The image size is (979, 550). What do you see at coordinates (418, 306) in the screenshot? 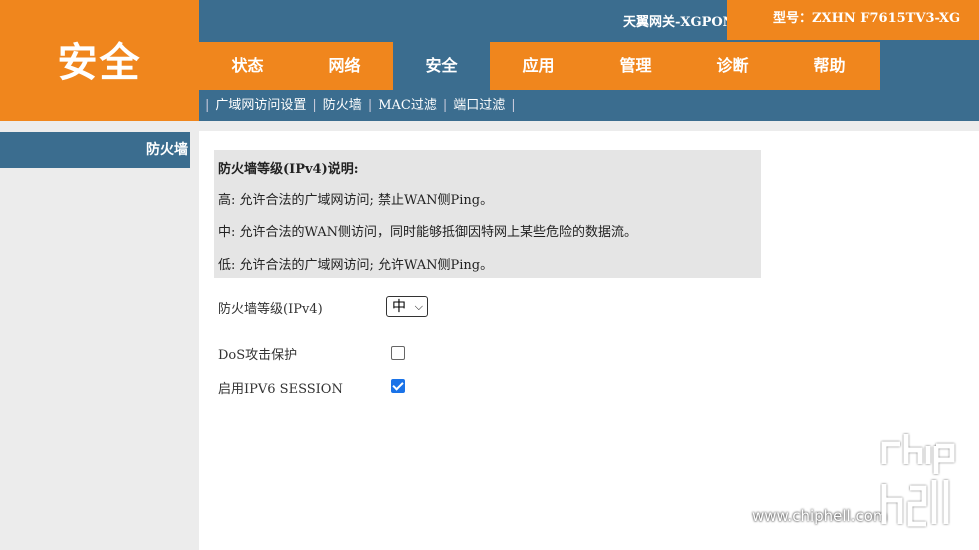
I see `chevron-down-icon: ⌵` at bounding box center [418, 306].